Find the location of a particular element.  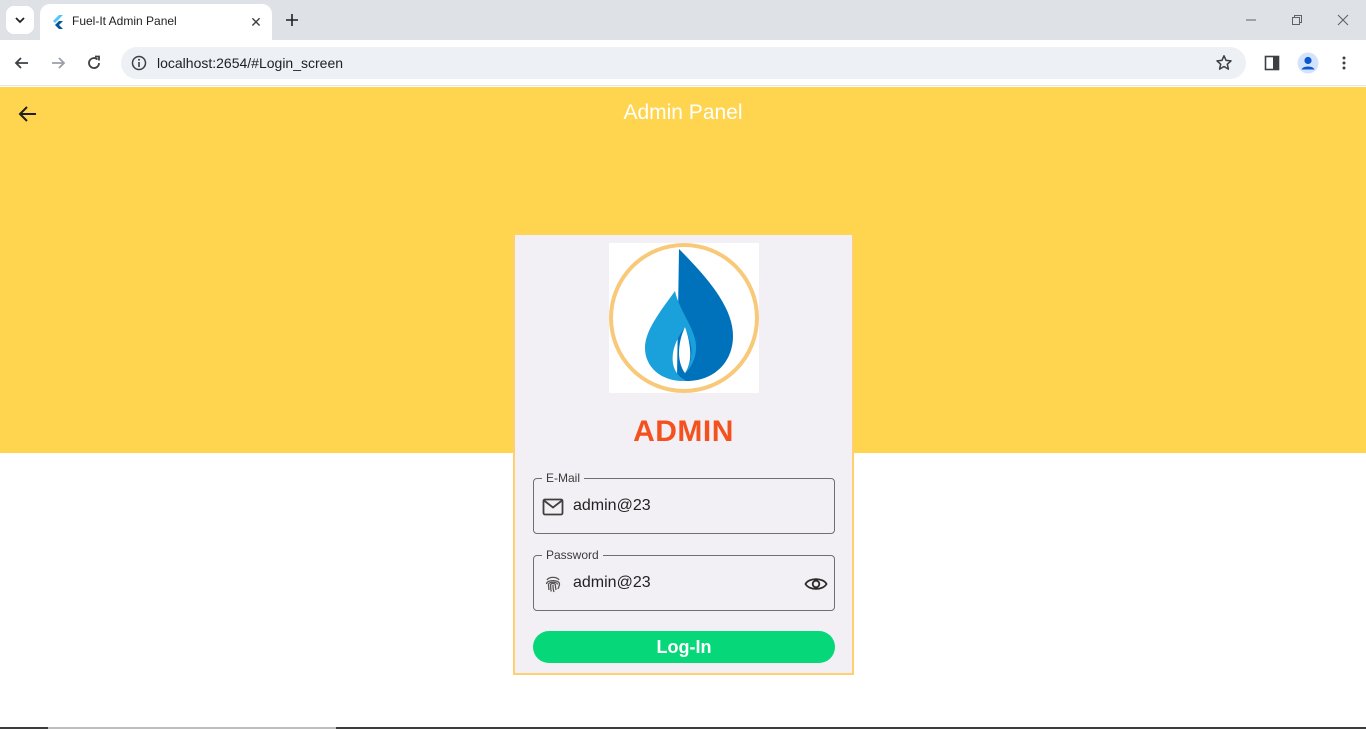

fingerprint-icon is located at coordinates (553, 584).